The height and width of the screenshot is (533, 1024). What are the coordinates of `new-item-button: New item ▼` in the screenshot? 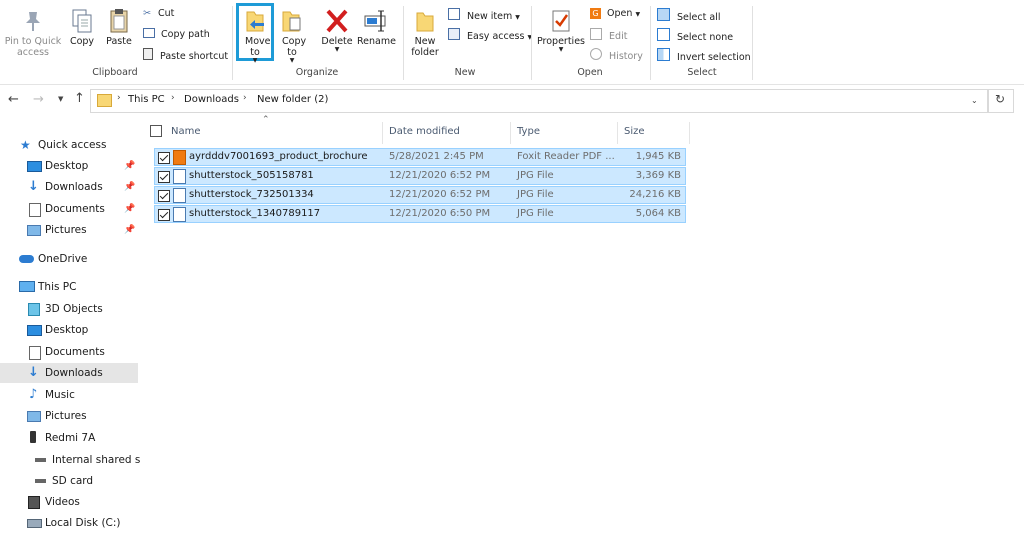 It's located at (484, 16).